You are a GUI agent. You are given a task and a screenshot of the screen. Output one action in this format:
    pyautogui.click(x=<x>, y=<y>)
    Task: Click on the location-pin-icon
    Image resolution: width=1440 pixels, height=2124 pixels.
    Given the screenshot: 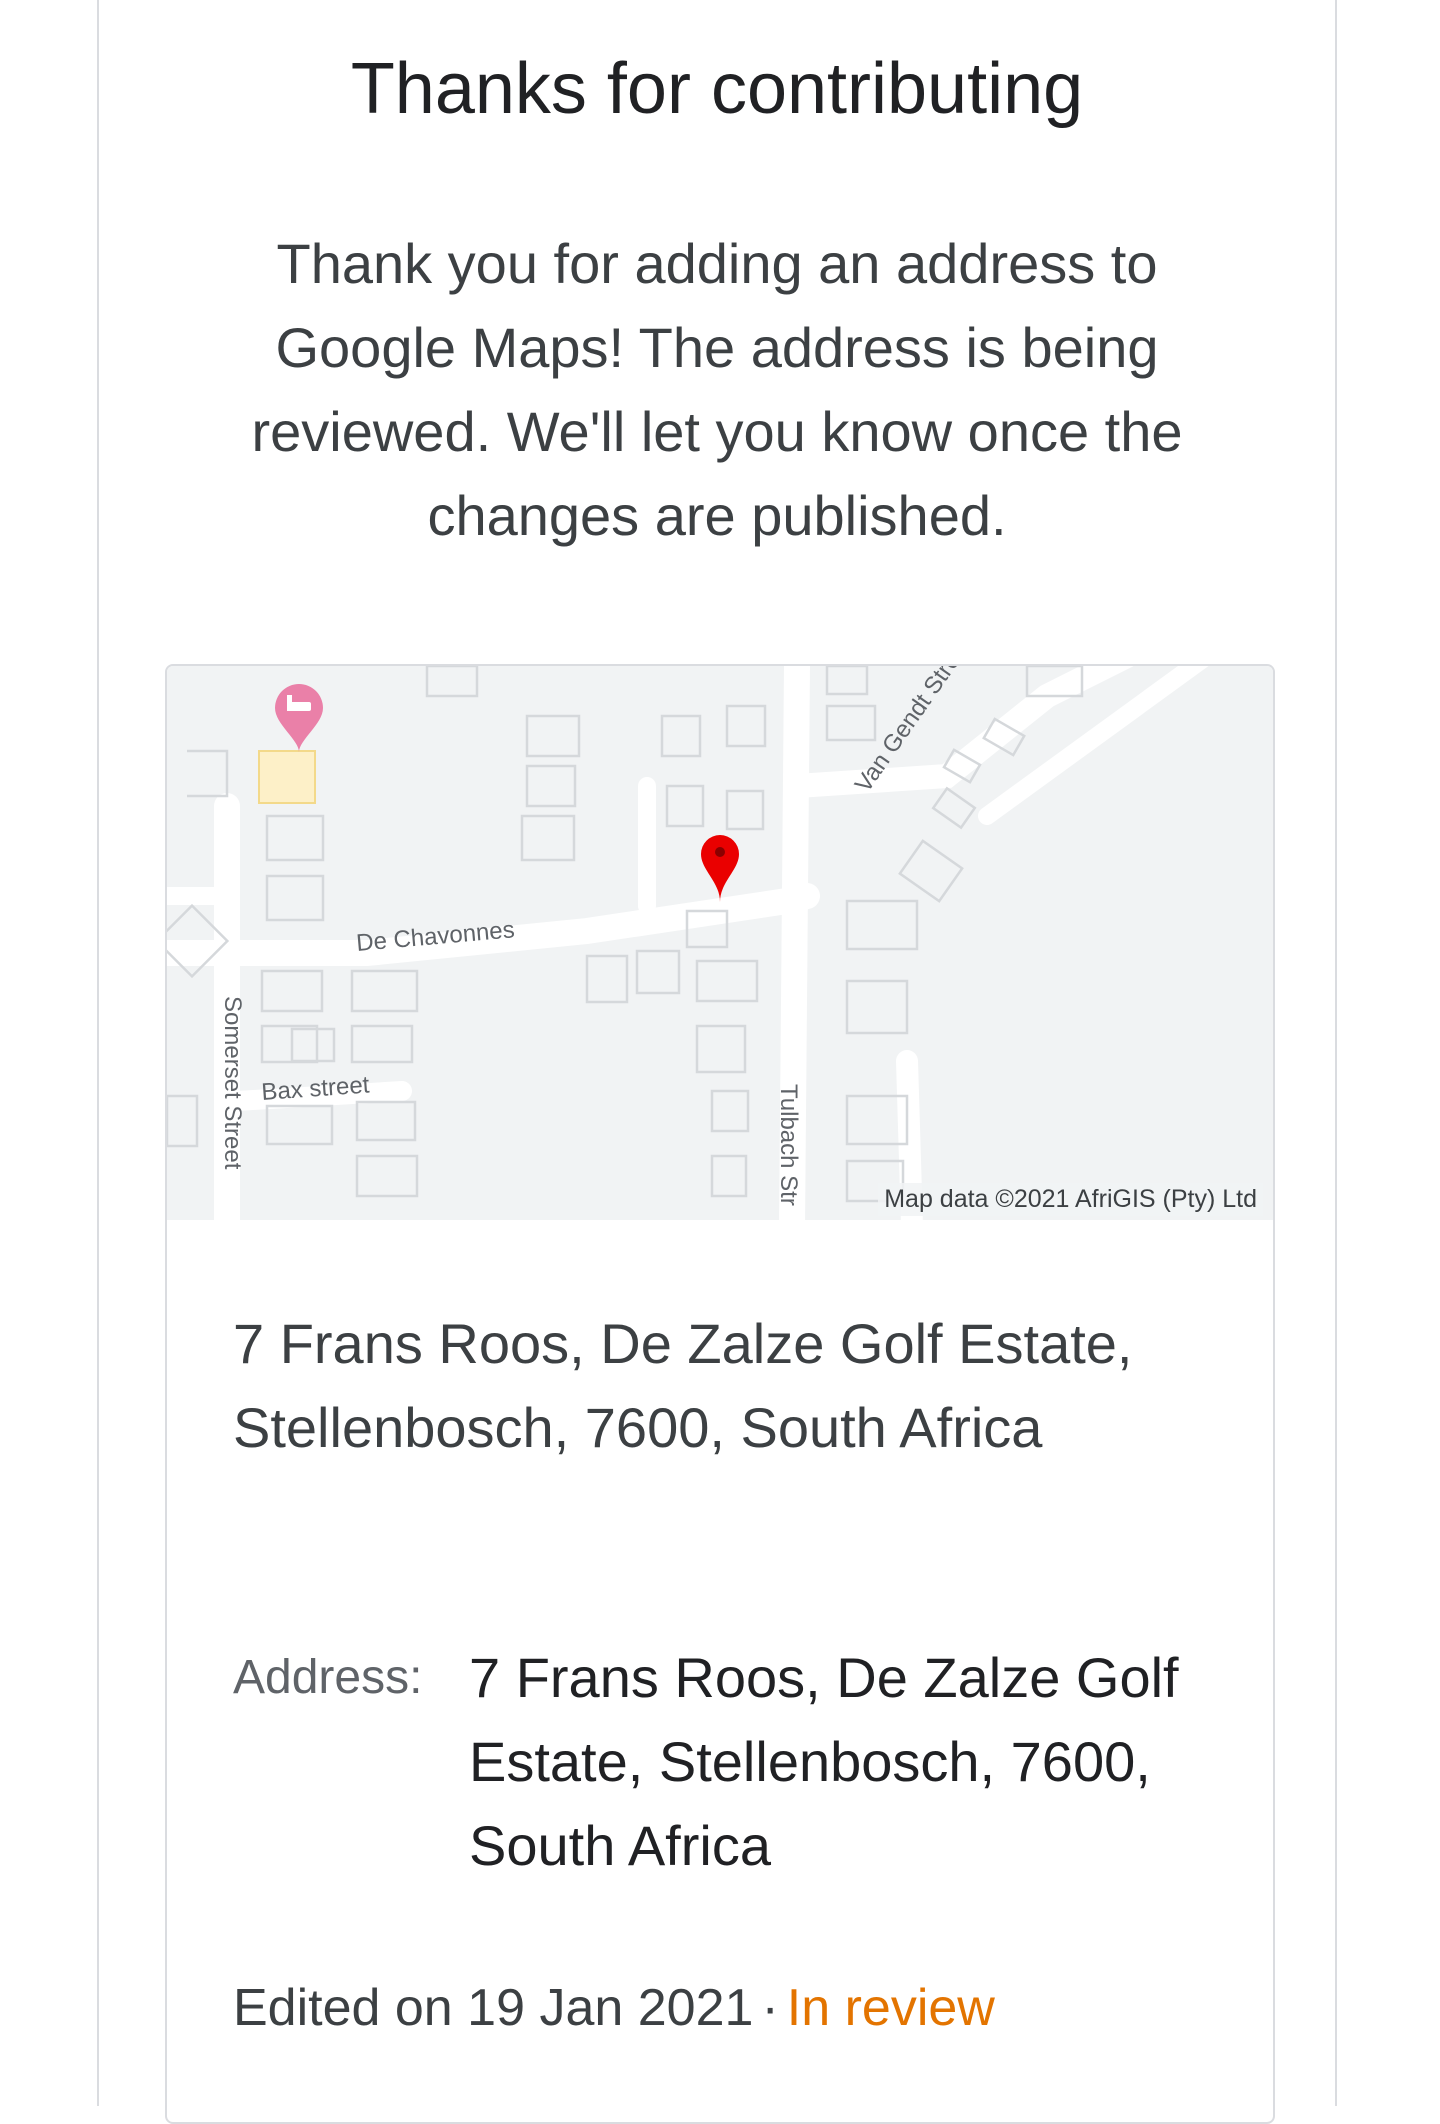 What is the action you would take?
    pyautogui.click(x=720, y=868)
    